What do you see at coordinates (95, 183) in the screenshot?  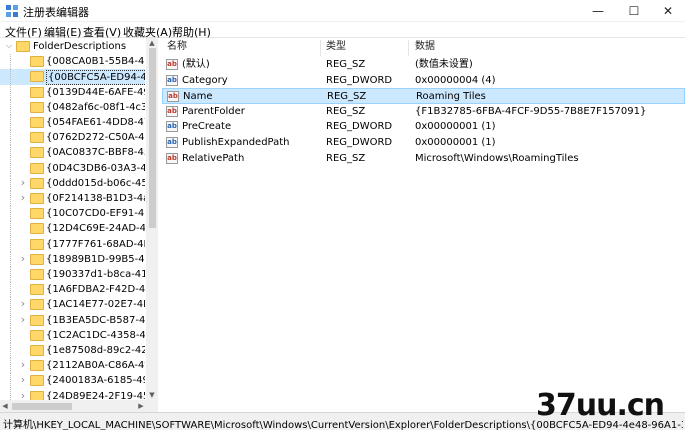 I see `tree-item-label: {0ddd015d-b06c-45d5-` at bounding box center [95, 183].